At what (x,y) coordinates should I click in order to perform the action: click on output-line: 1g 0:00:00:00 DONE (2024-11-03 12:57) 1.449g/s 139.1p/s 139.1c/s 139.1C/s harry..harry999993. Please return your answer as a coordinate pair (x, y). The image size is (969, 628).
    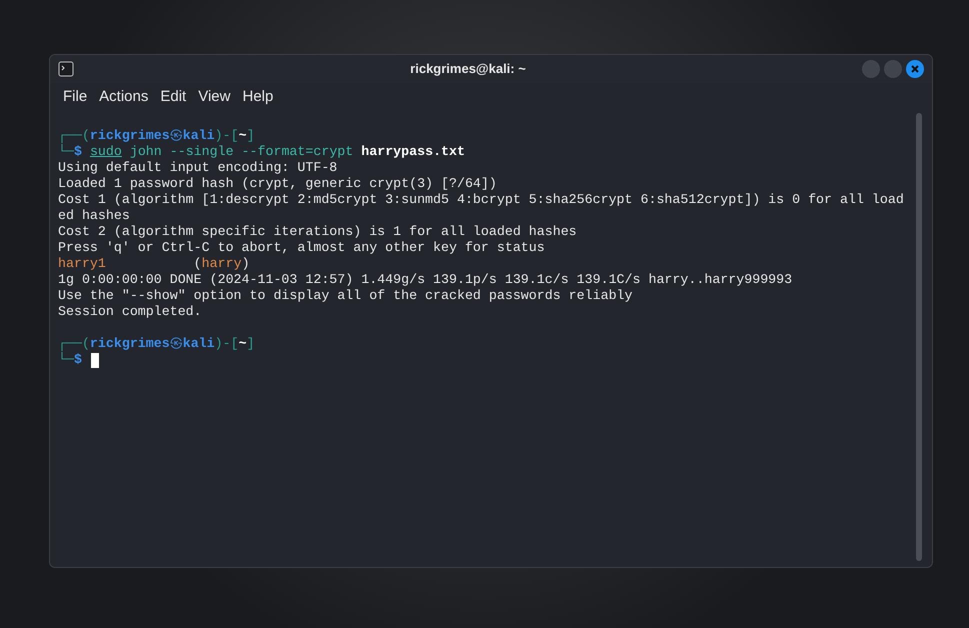
    Looking at the image, I should click on (425, 280).